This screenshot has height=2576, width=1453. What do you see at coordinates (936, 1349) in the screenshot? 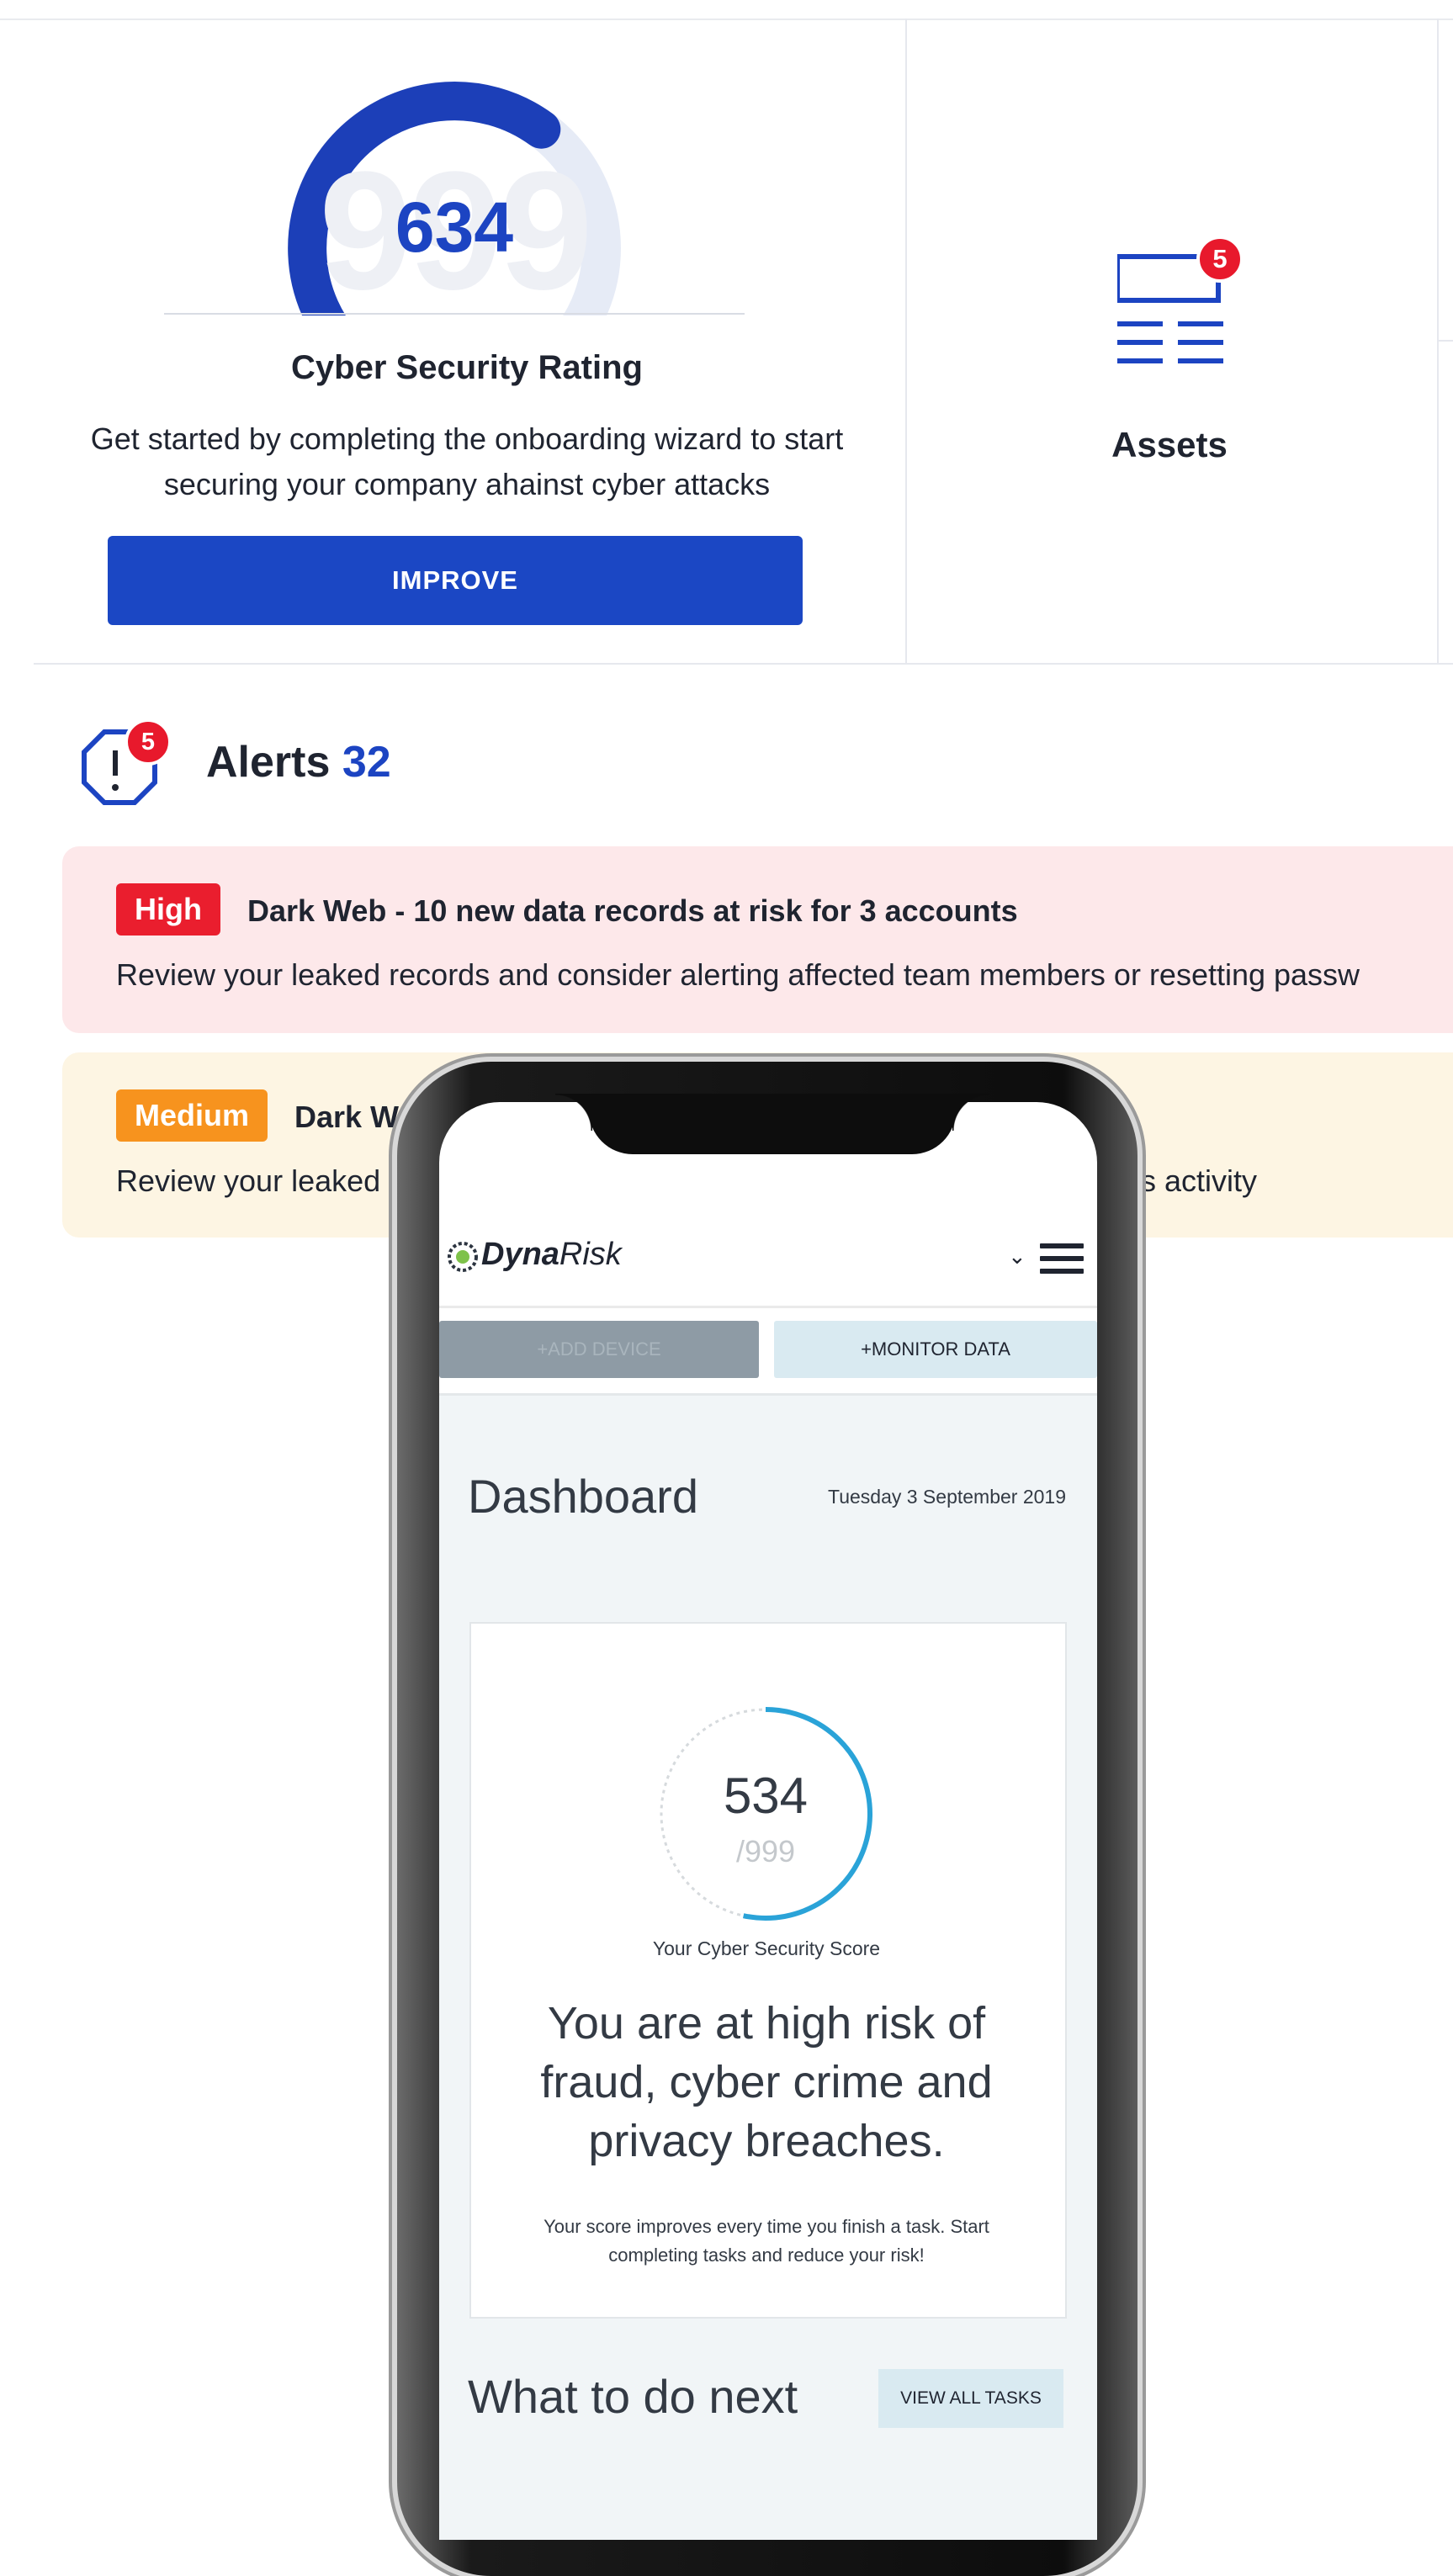
I see `monitor-data-button: +MONITOR DATA` at bounding box center [936, 1349].